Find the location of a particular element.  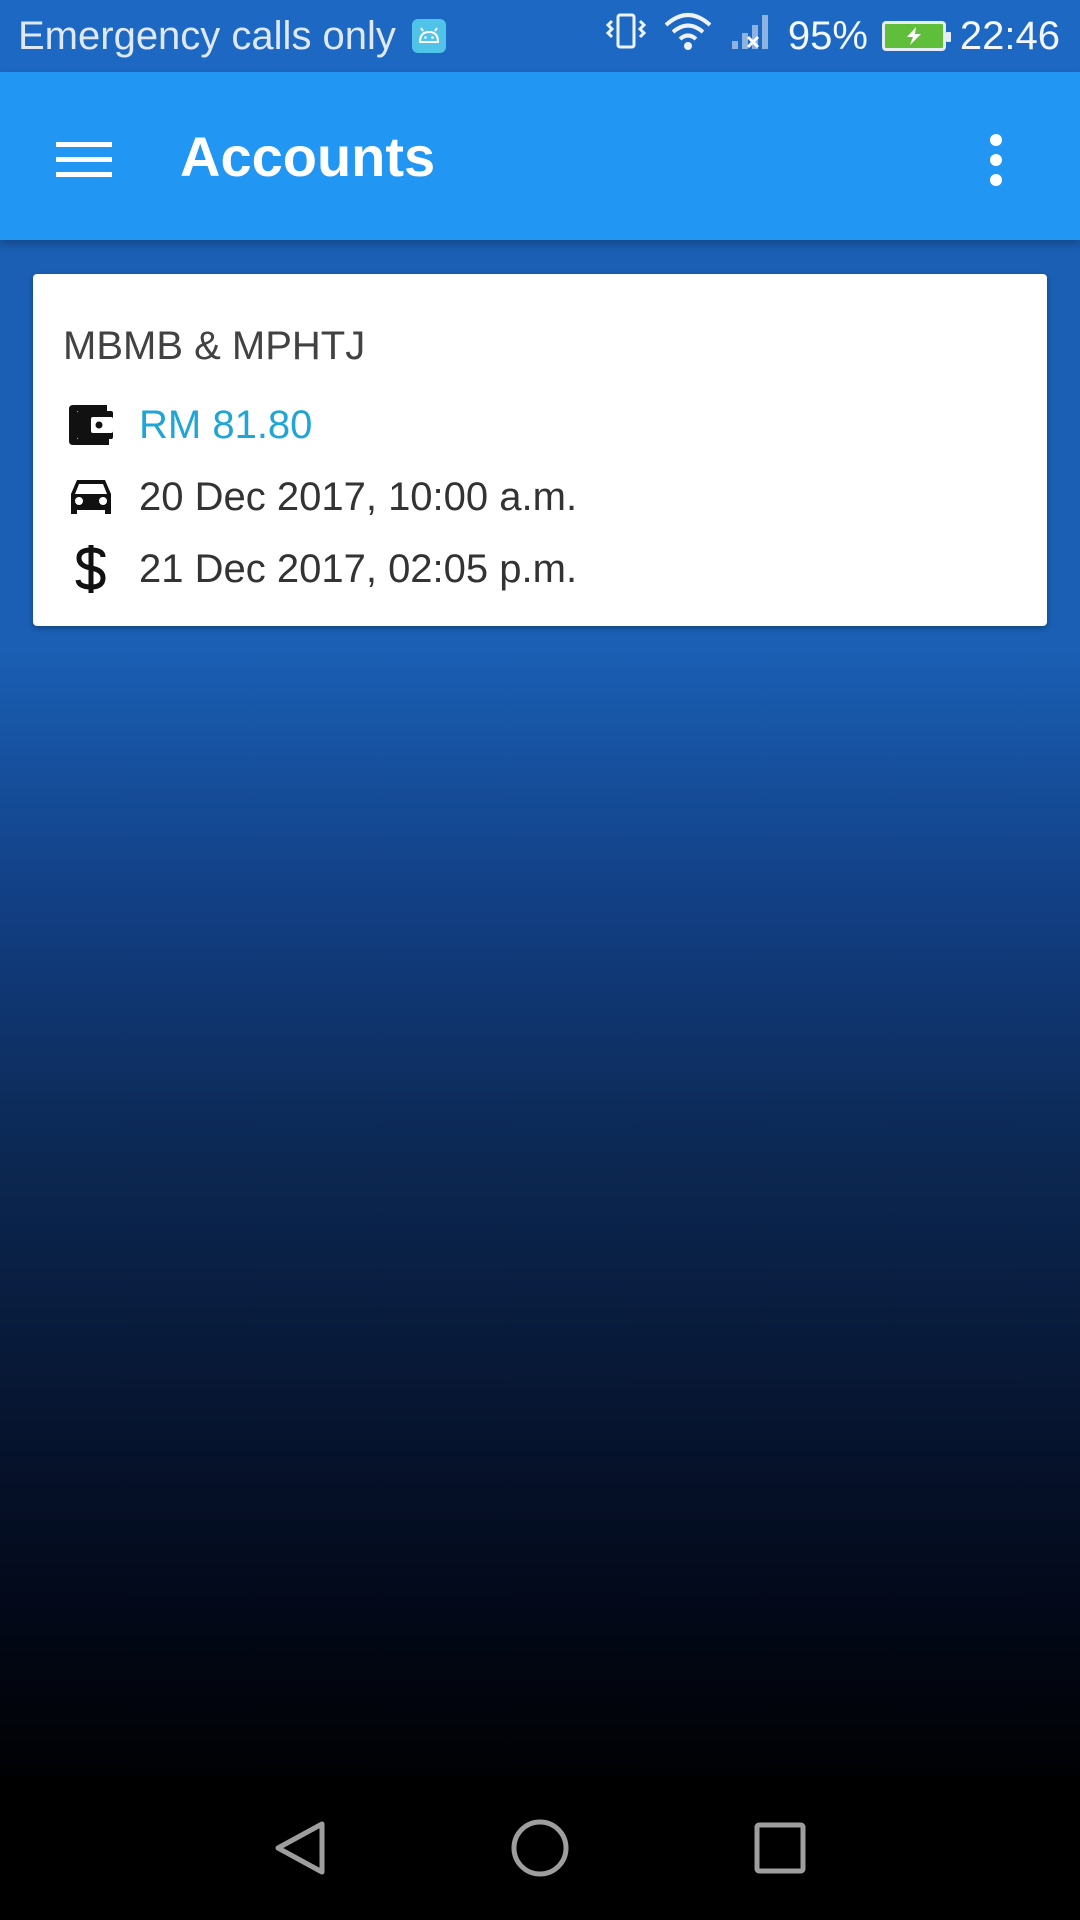

recents-icon is located at coordinates (780, 1848).